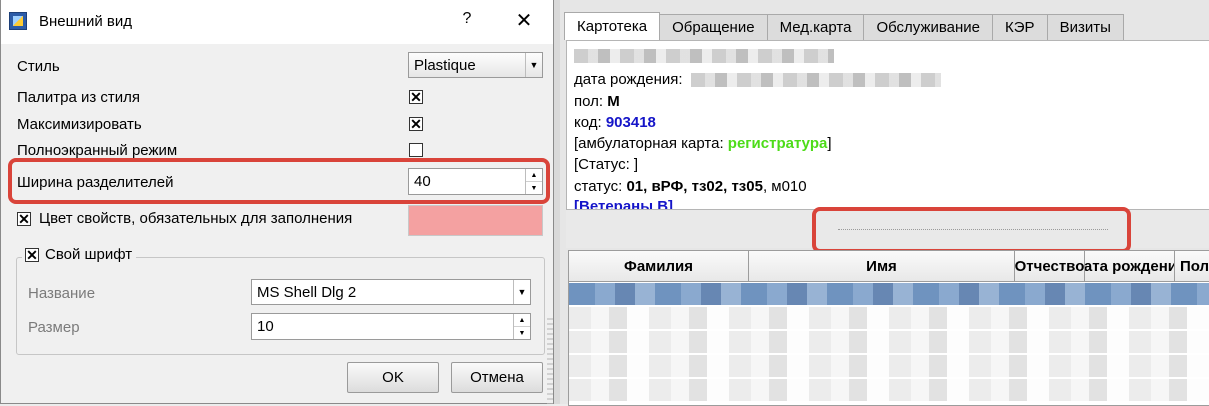 The image size is (1209, 406). I want to click on maximize-label: Максимизировать, so click(79, 124).